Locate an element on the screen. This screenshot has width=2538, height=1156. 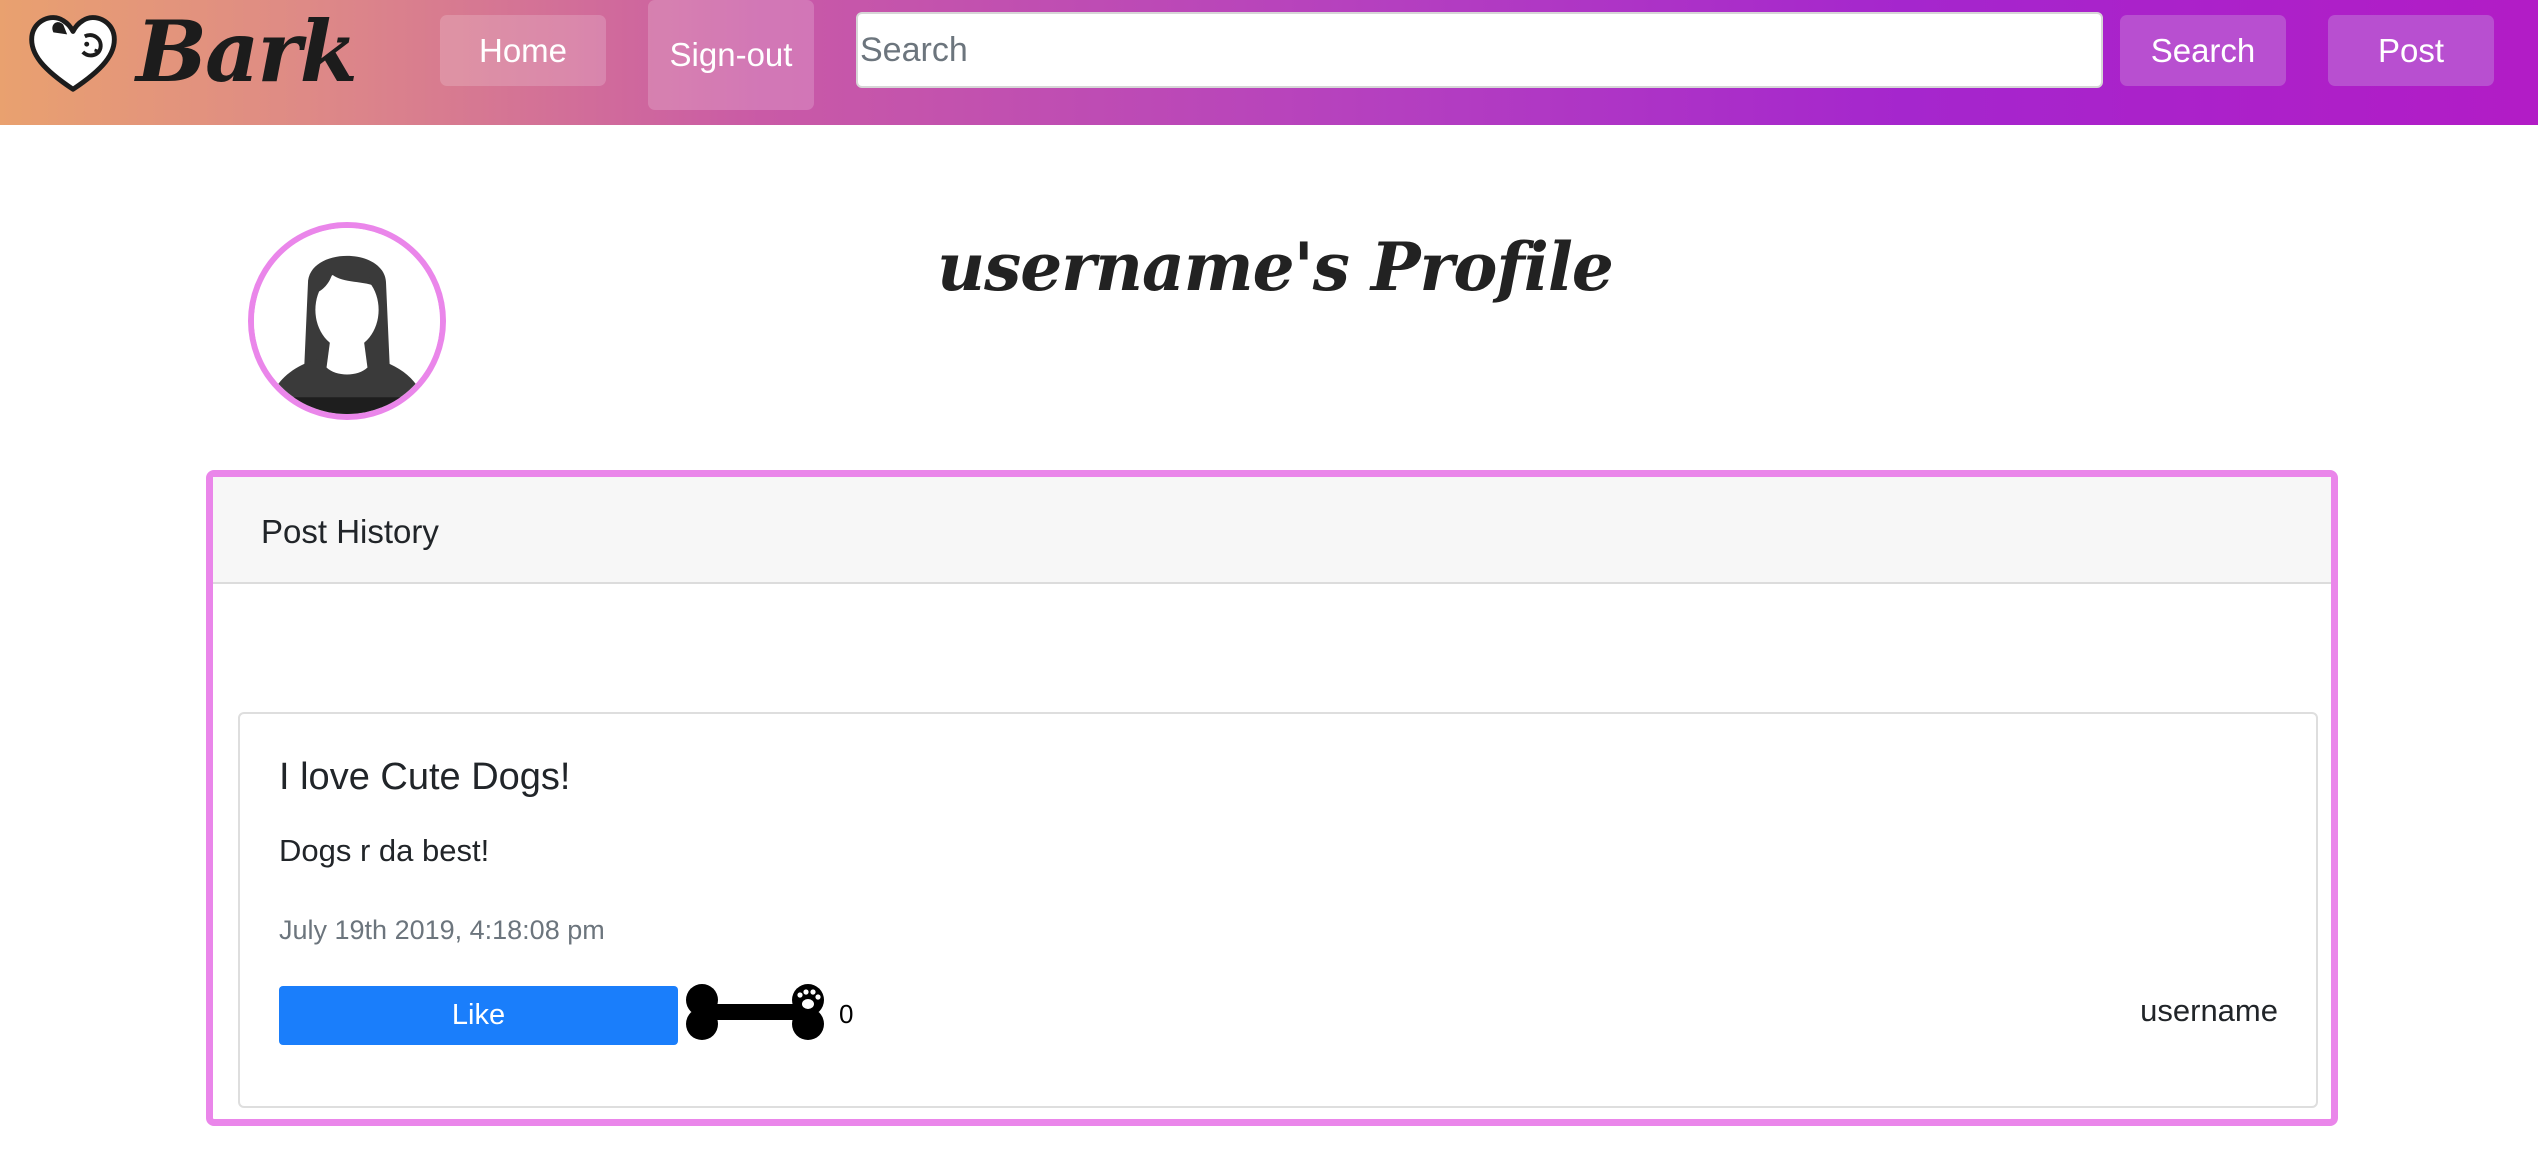
post-title: I love Cute Dogs! is located at coordinates (425, 777).